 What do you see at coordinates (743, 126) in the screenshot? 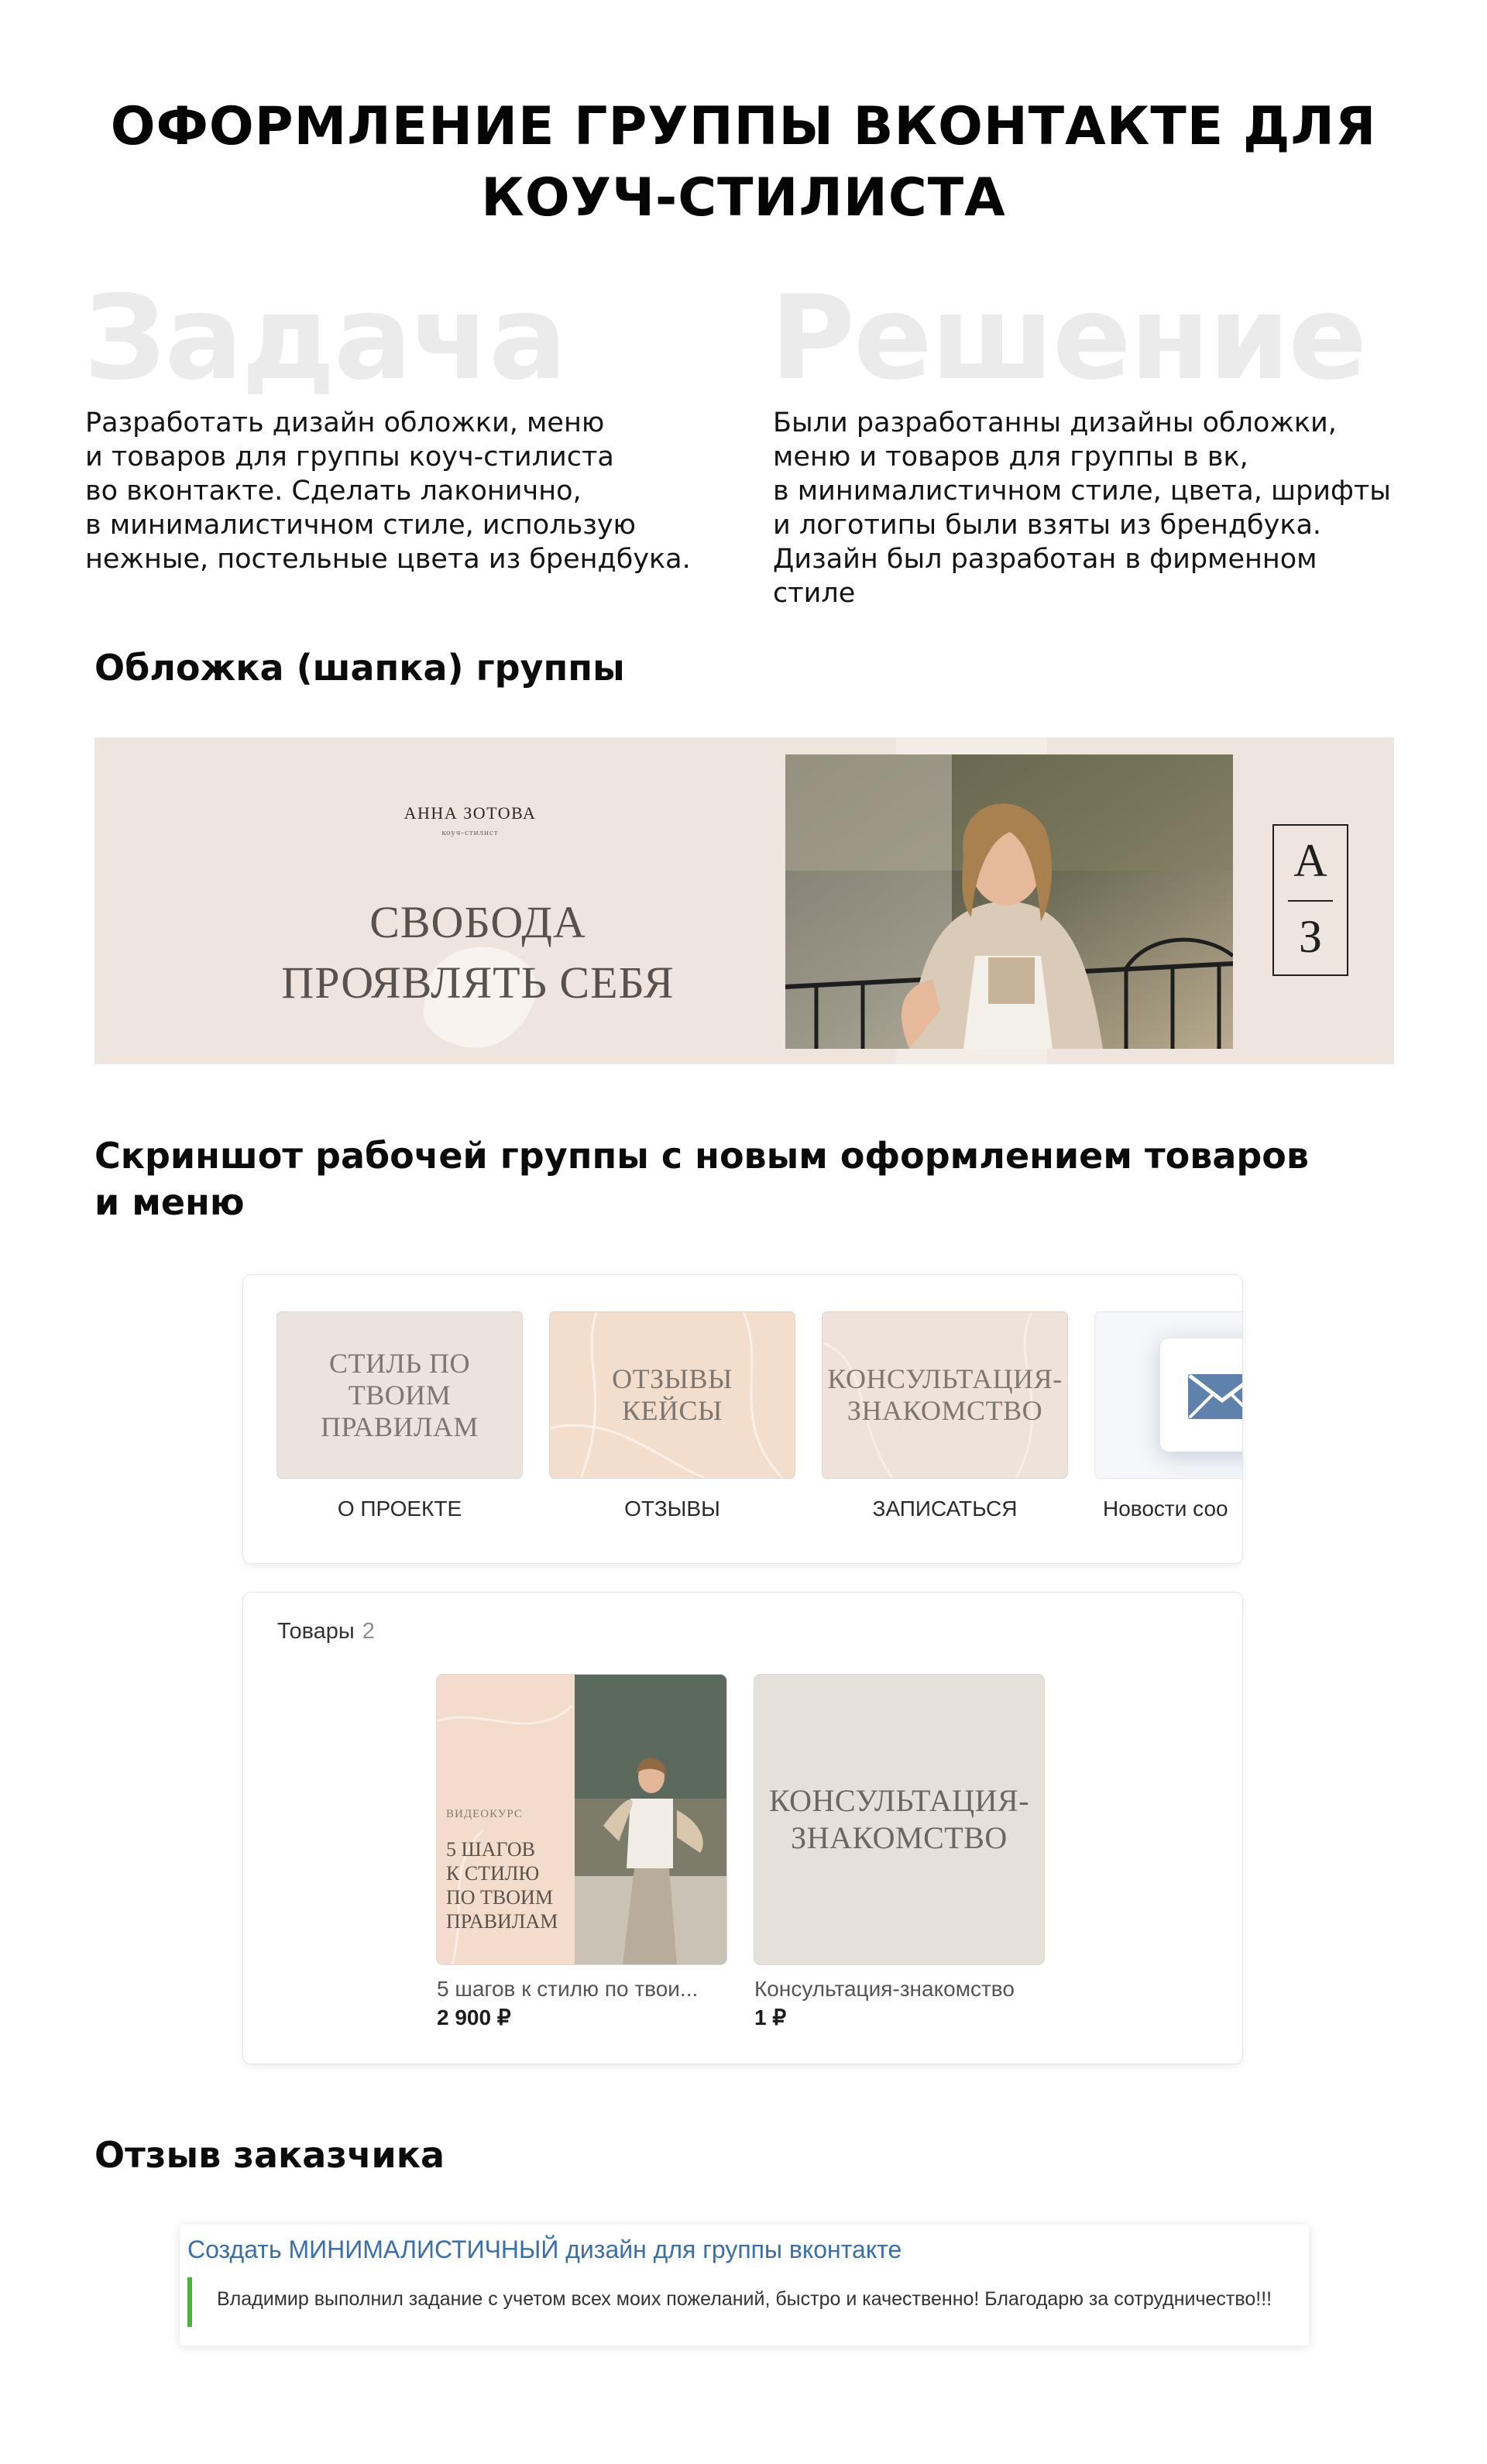
I see `page-title-line-1: ОФОРМЛЕНИЕ ГРУППЫ ВКОНТАКТЕ ДЛЯ` at bounding box center [743, 126].